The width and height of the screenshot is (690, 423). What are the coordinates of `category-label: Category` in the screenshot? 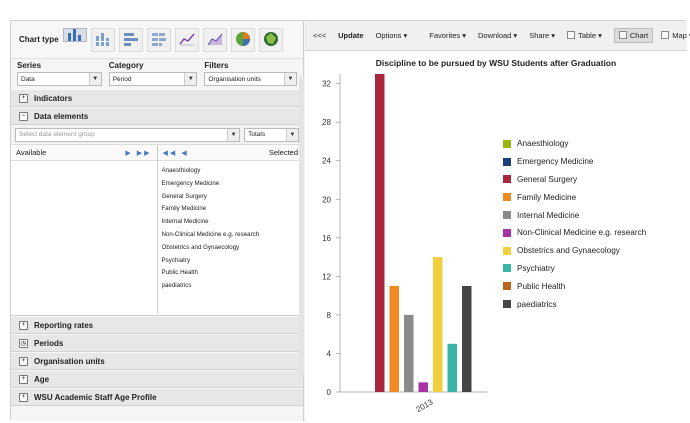 It's located at (126, 65).